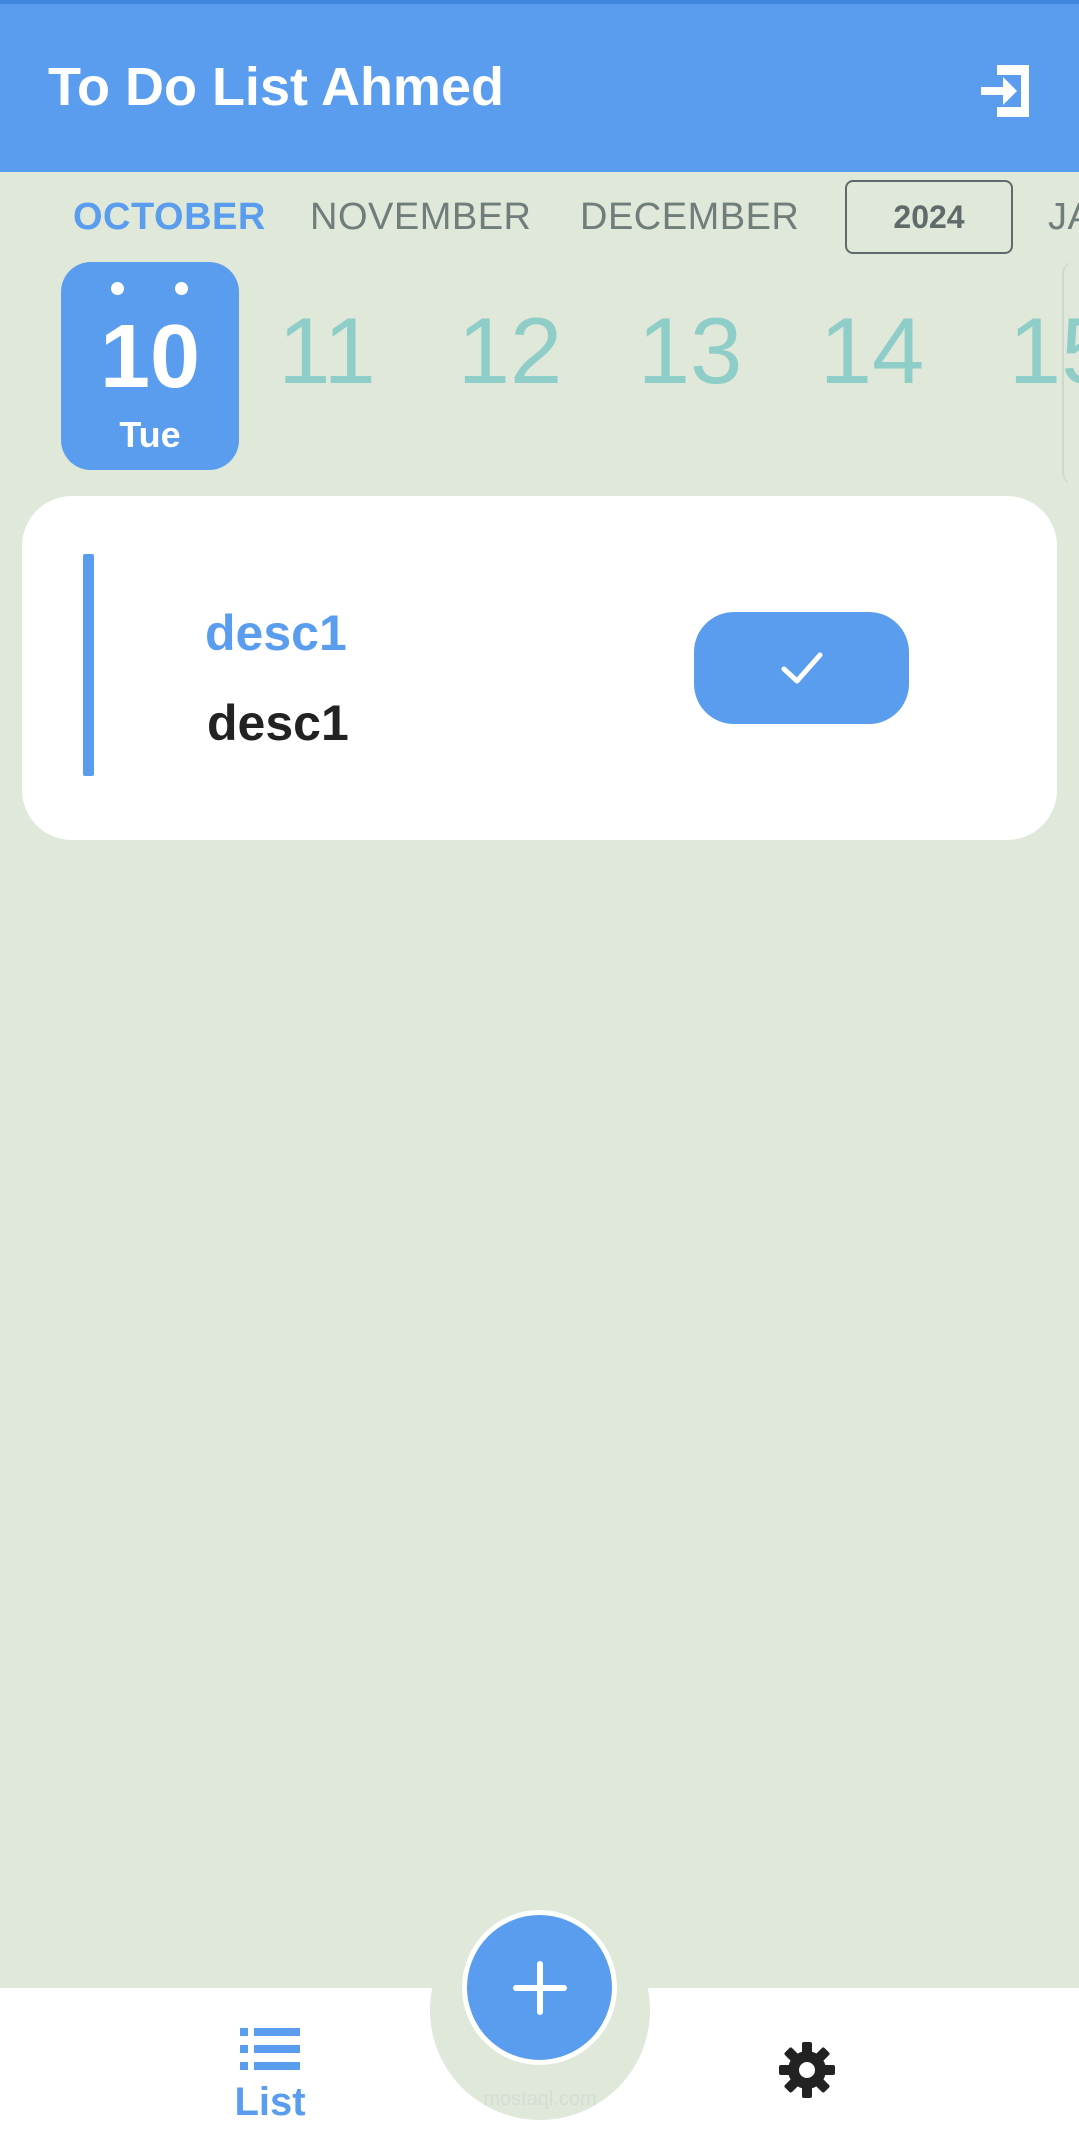 The image size is (1079, 2152). I want to click on gear-icon, so click(807, 2070).